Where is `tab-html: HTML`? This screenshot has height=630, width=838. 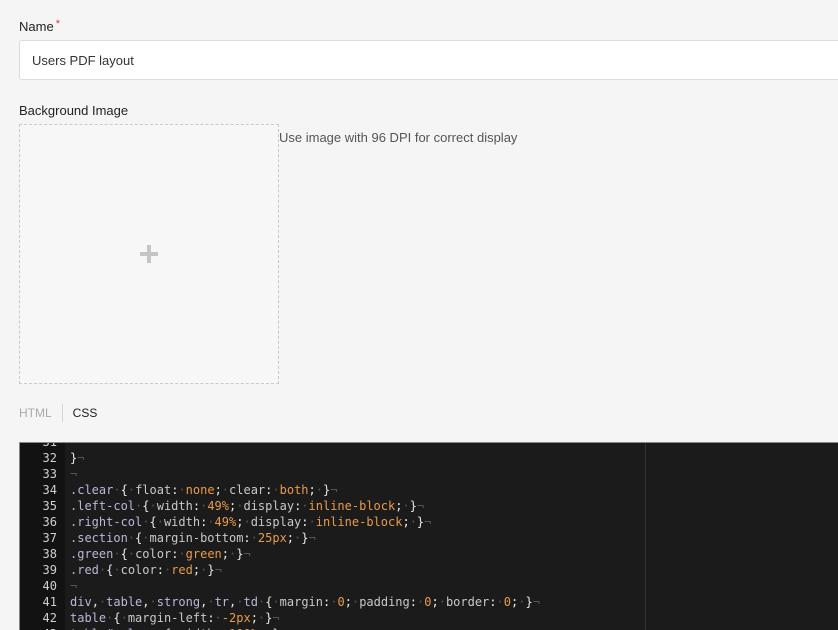
tab-html: HTML is located at coordinates (40, 413).